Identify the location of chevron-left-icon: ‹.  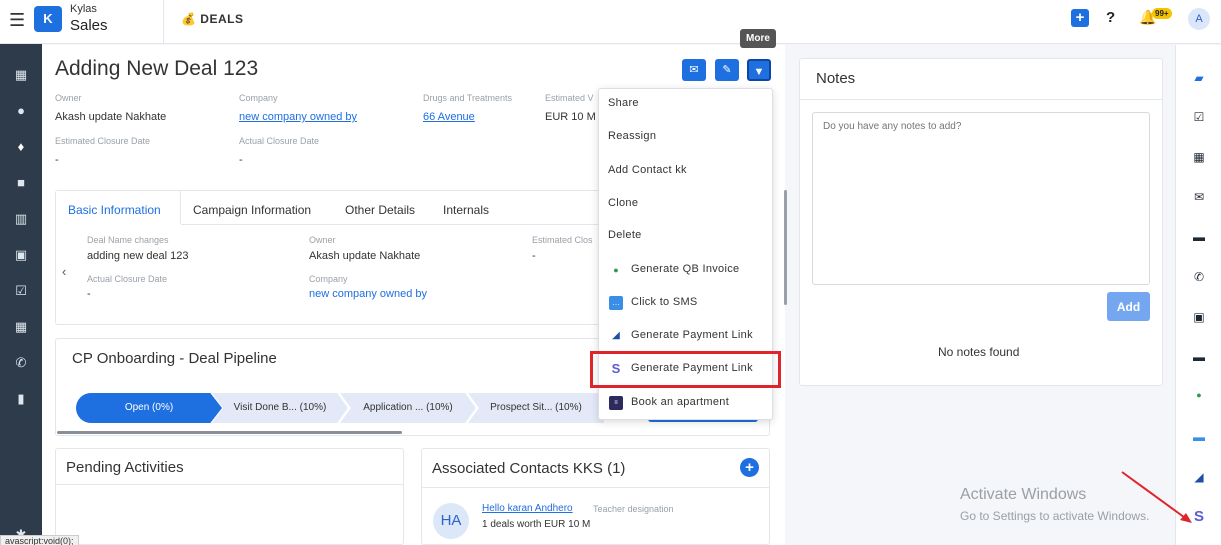
(64, 271).